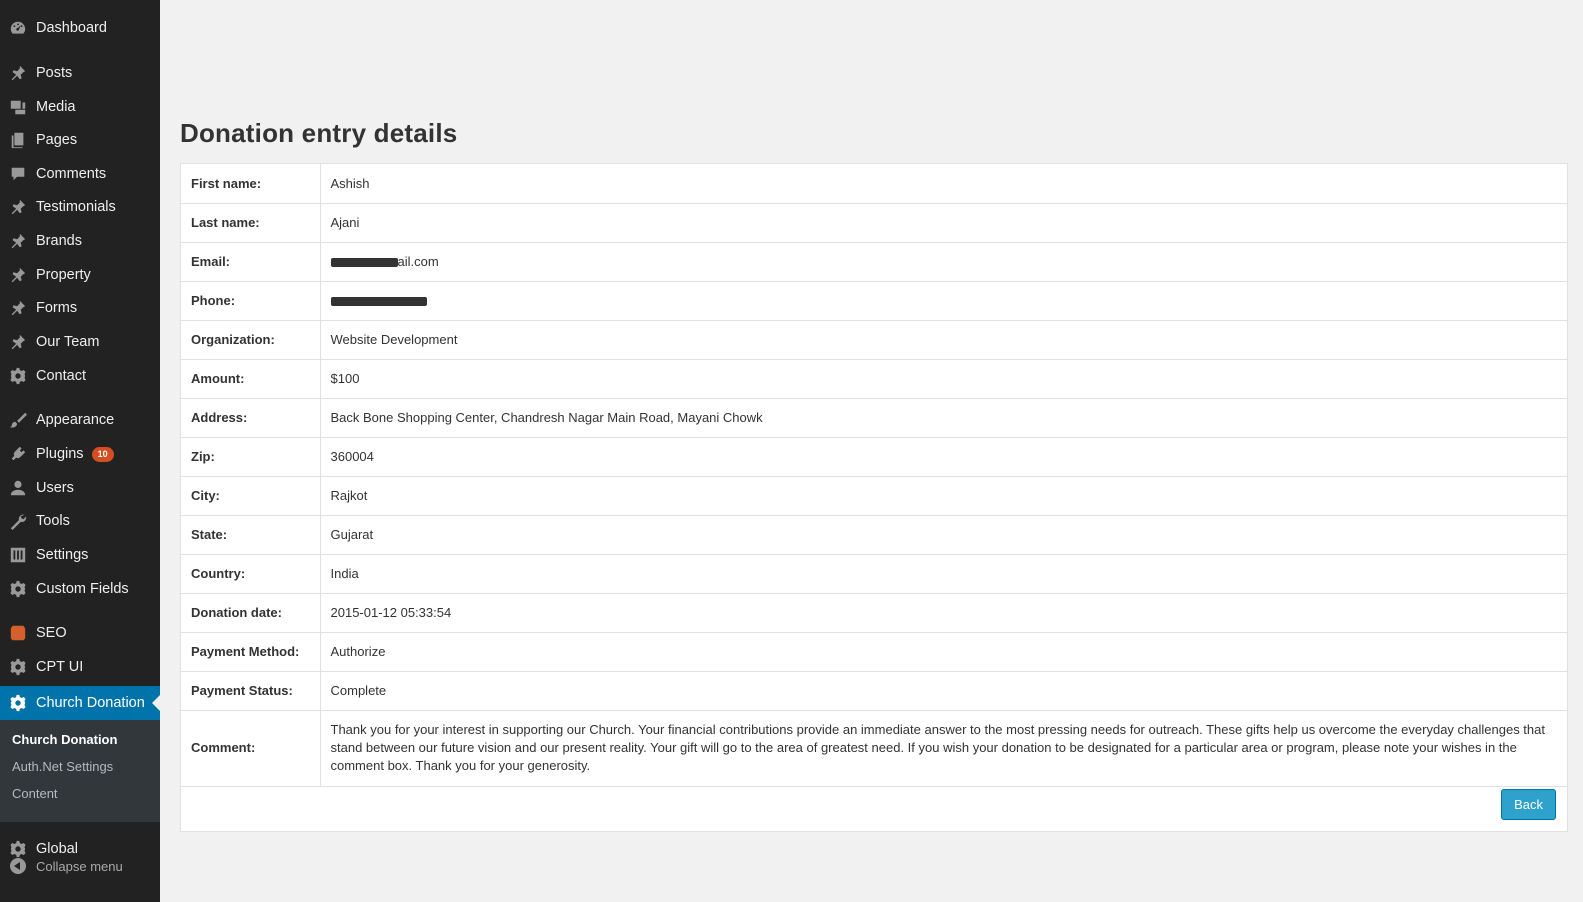  What do you see at coordinates (54, 73) in the screenshot?
I see `menu-label: Posts` at bounding box center [54, 73].